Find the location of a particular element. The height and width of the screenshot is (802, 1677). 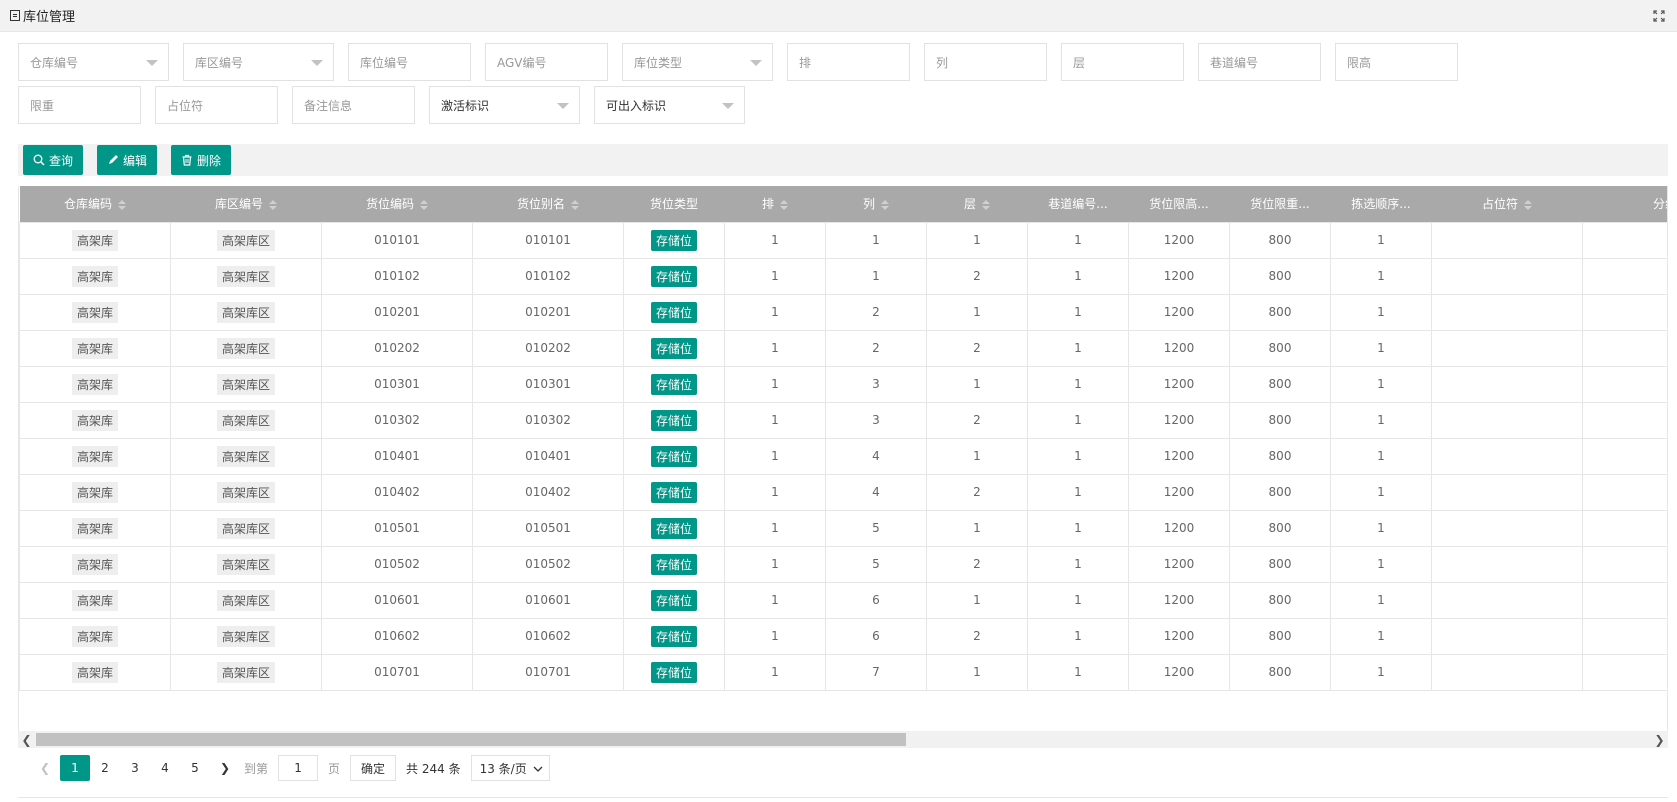

cell-value: 010401 is located at coordinates (397, 456).